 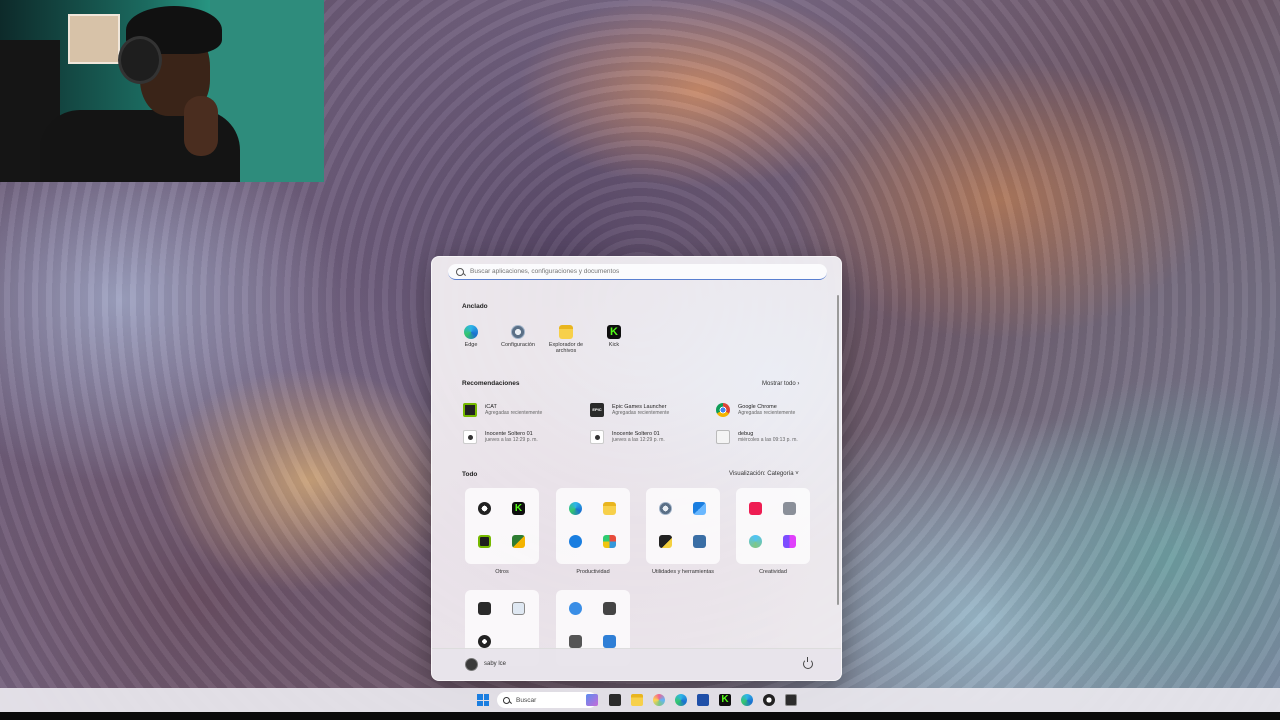 What do you see at coordinates (518, 541) in the screenshot?
I see `xbox-app-icon` at bounding box center [518, 541].